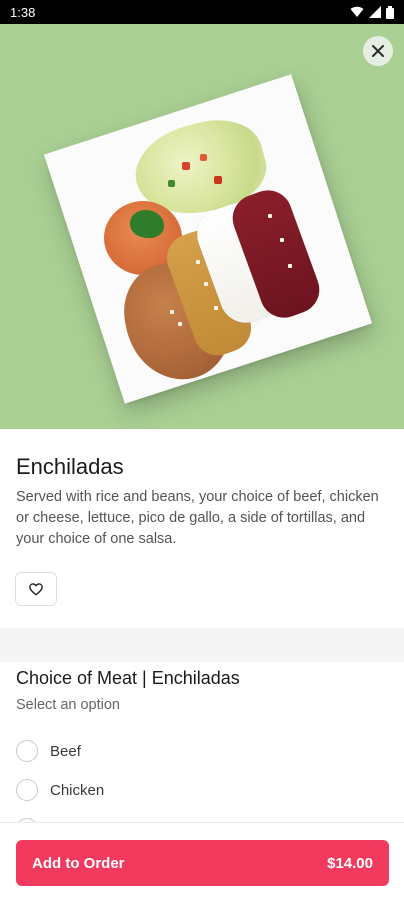  Describe the element at coordinates (350, 863) in the screenshot. I see `order-price: $14.00` at that location.